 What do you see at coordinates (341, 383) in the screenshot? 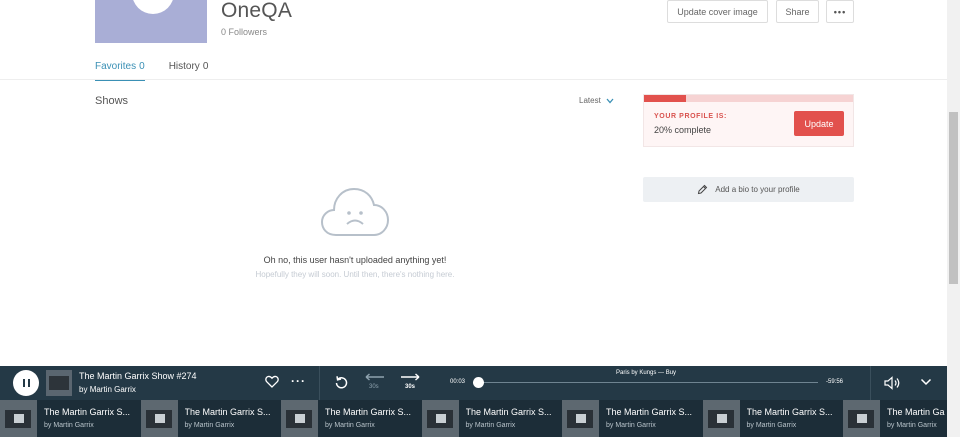
I see `replay-icon` at bounding box center [341, 383].